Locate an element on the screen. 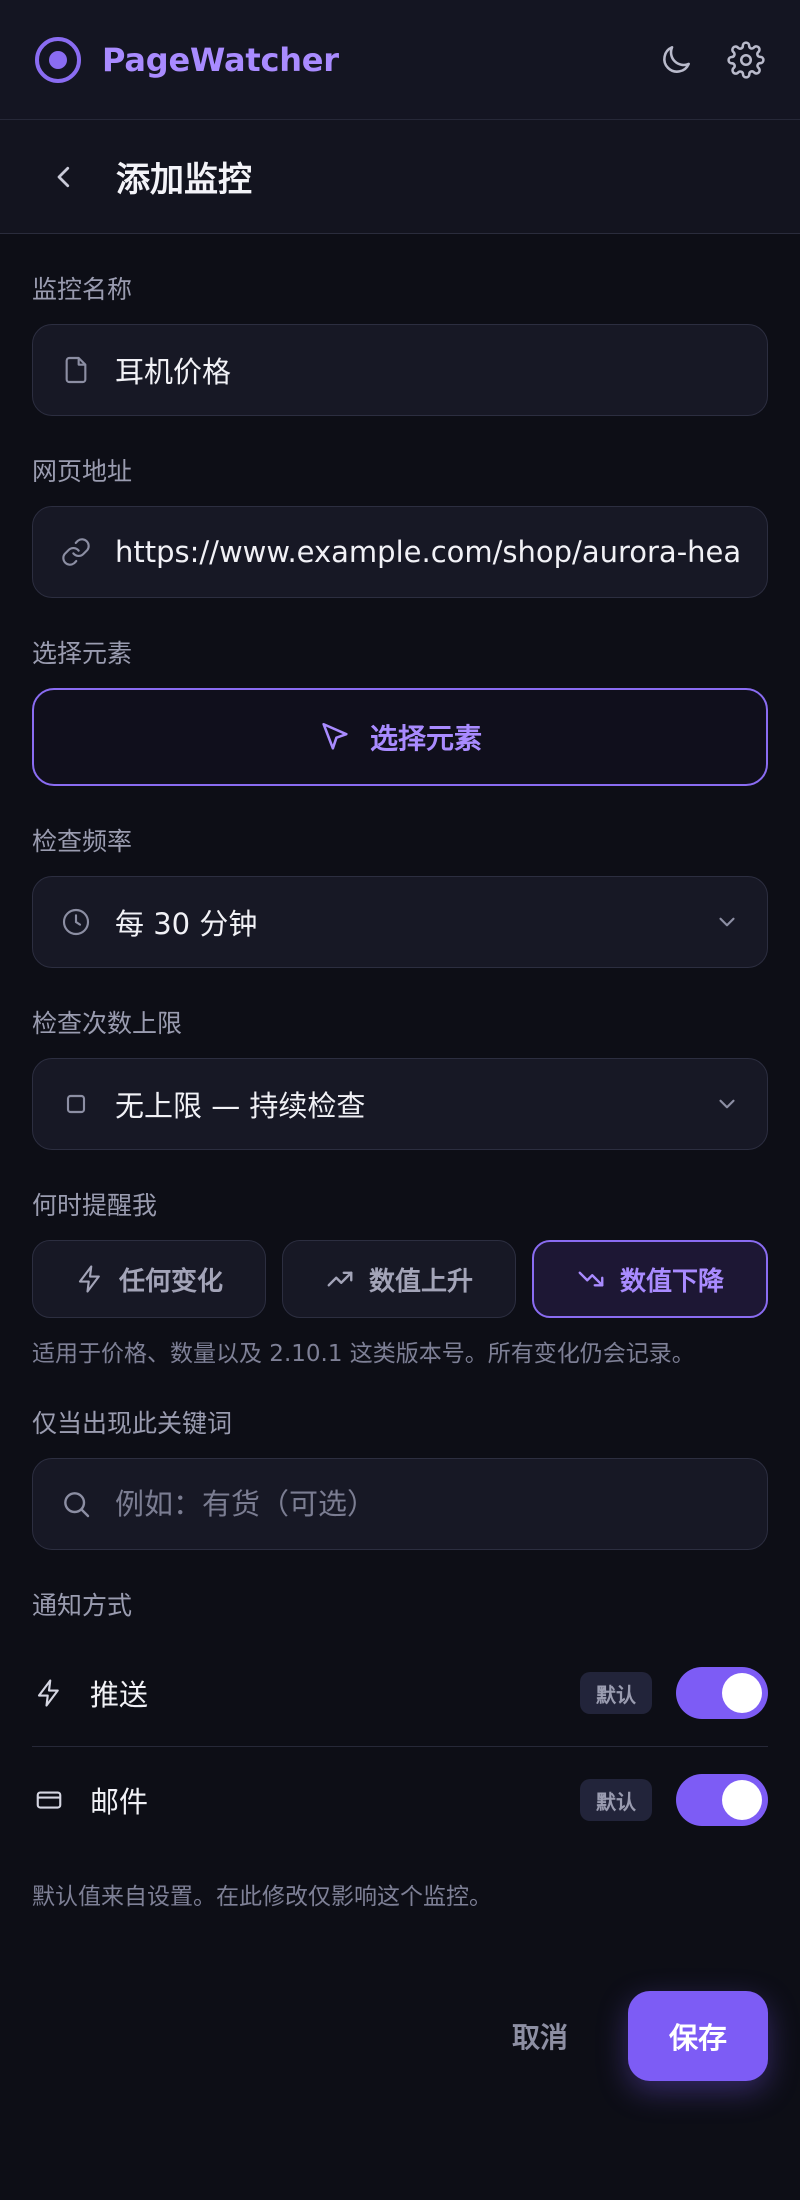 This screenshot has height=2200, width=800. notify-row-email: 邮件 默认 is located at coordinates (400, 1800).